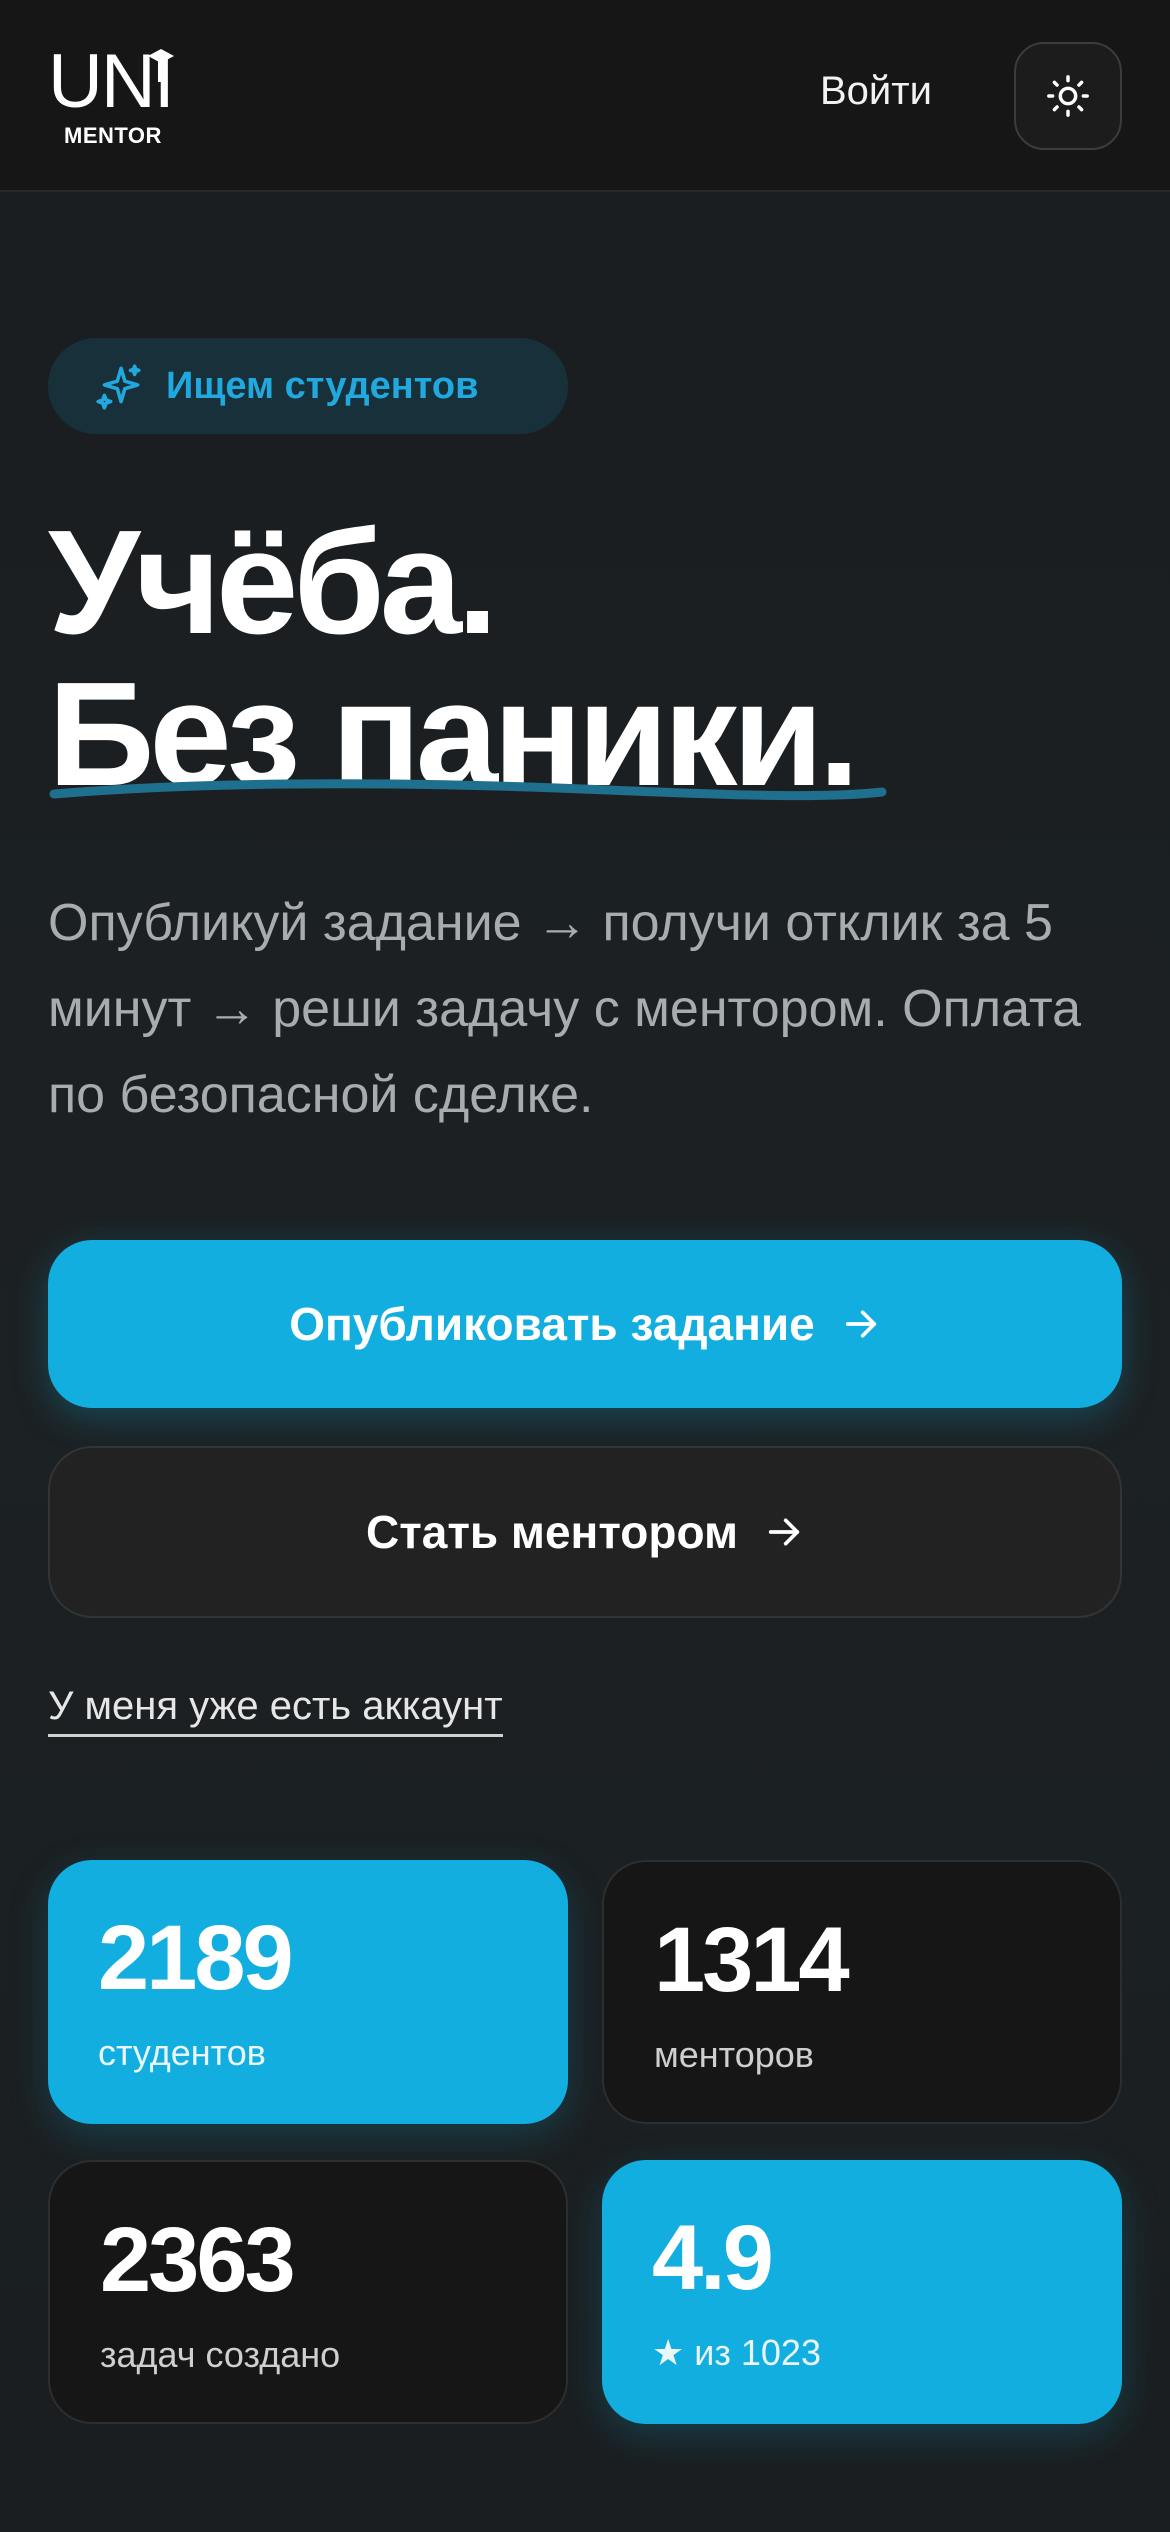 Image resolution: width=1170 pixels, height=2532 pixels. What do you see at coordinates (713, 2258) in the screenshot?
I see `stat-value: 4.9` at bounding box center [713, 2258].